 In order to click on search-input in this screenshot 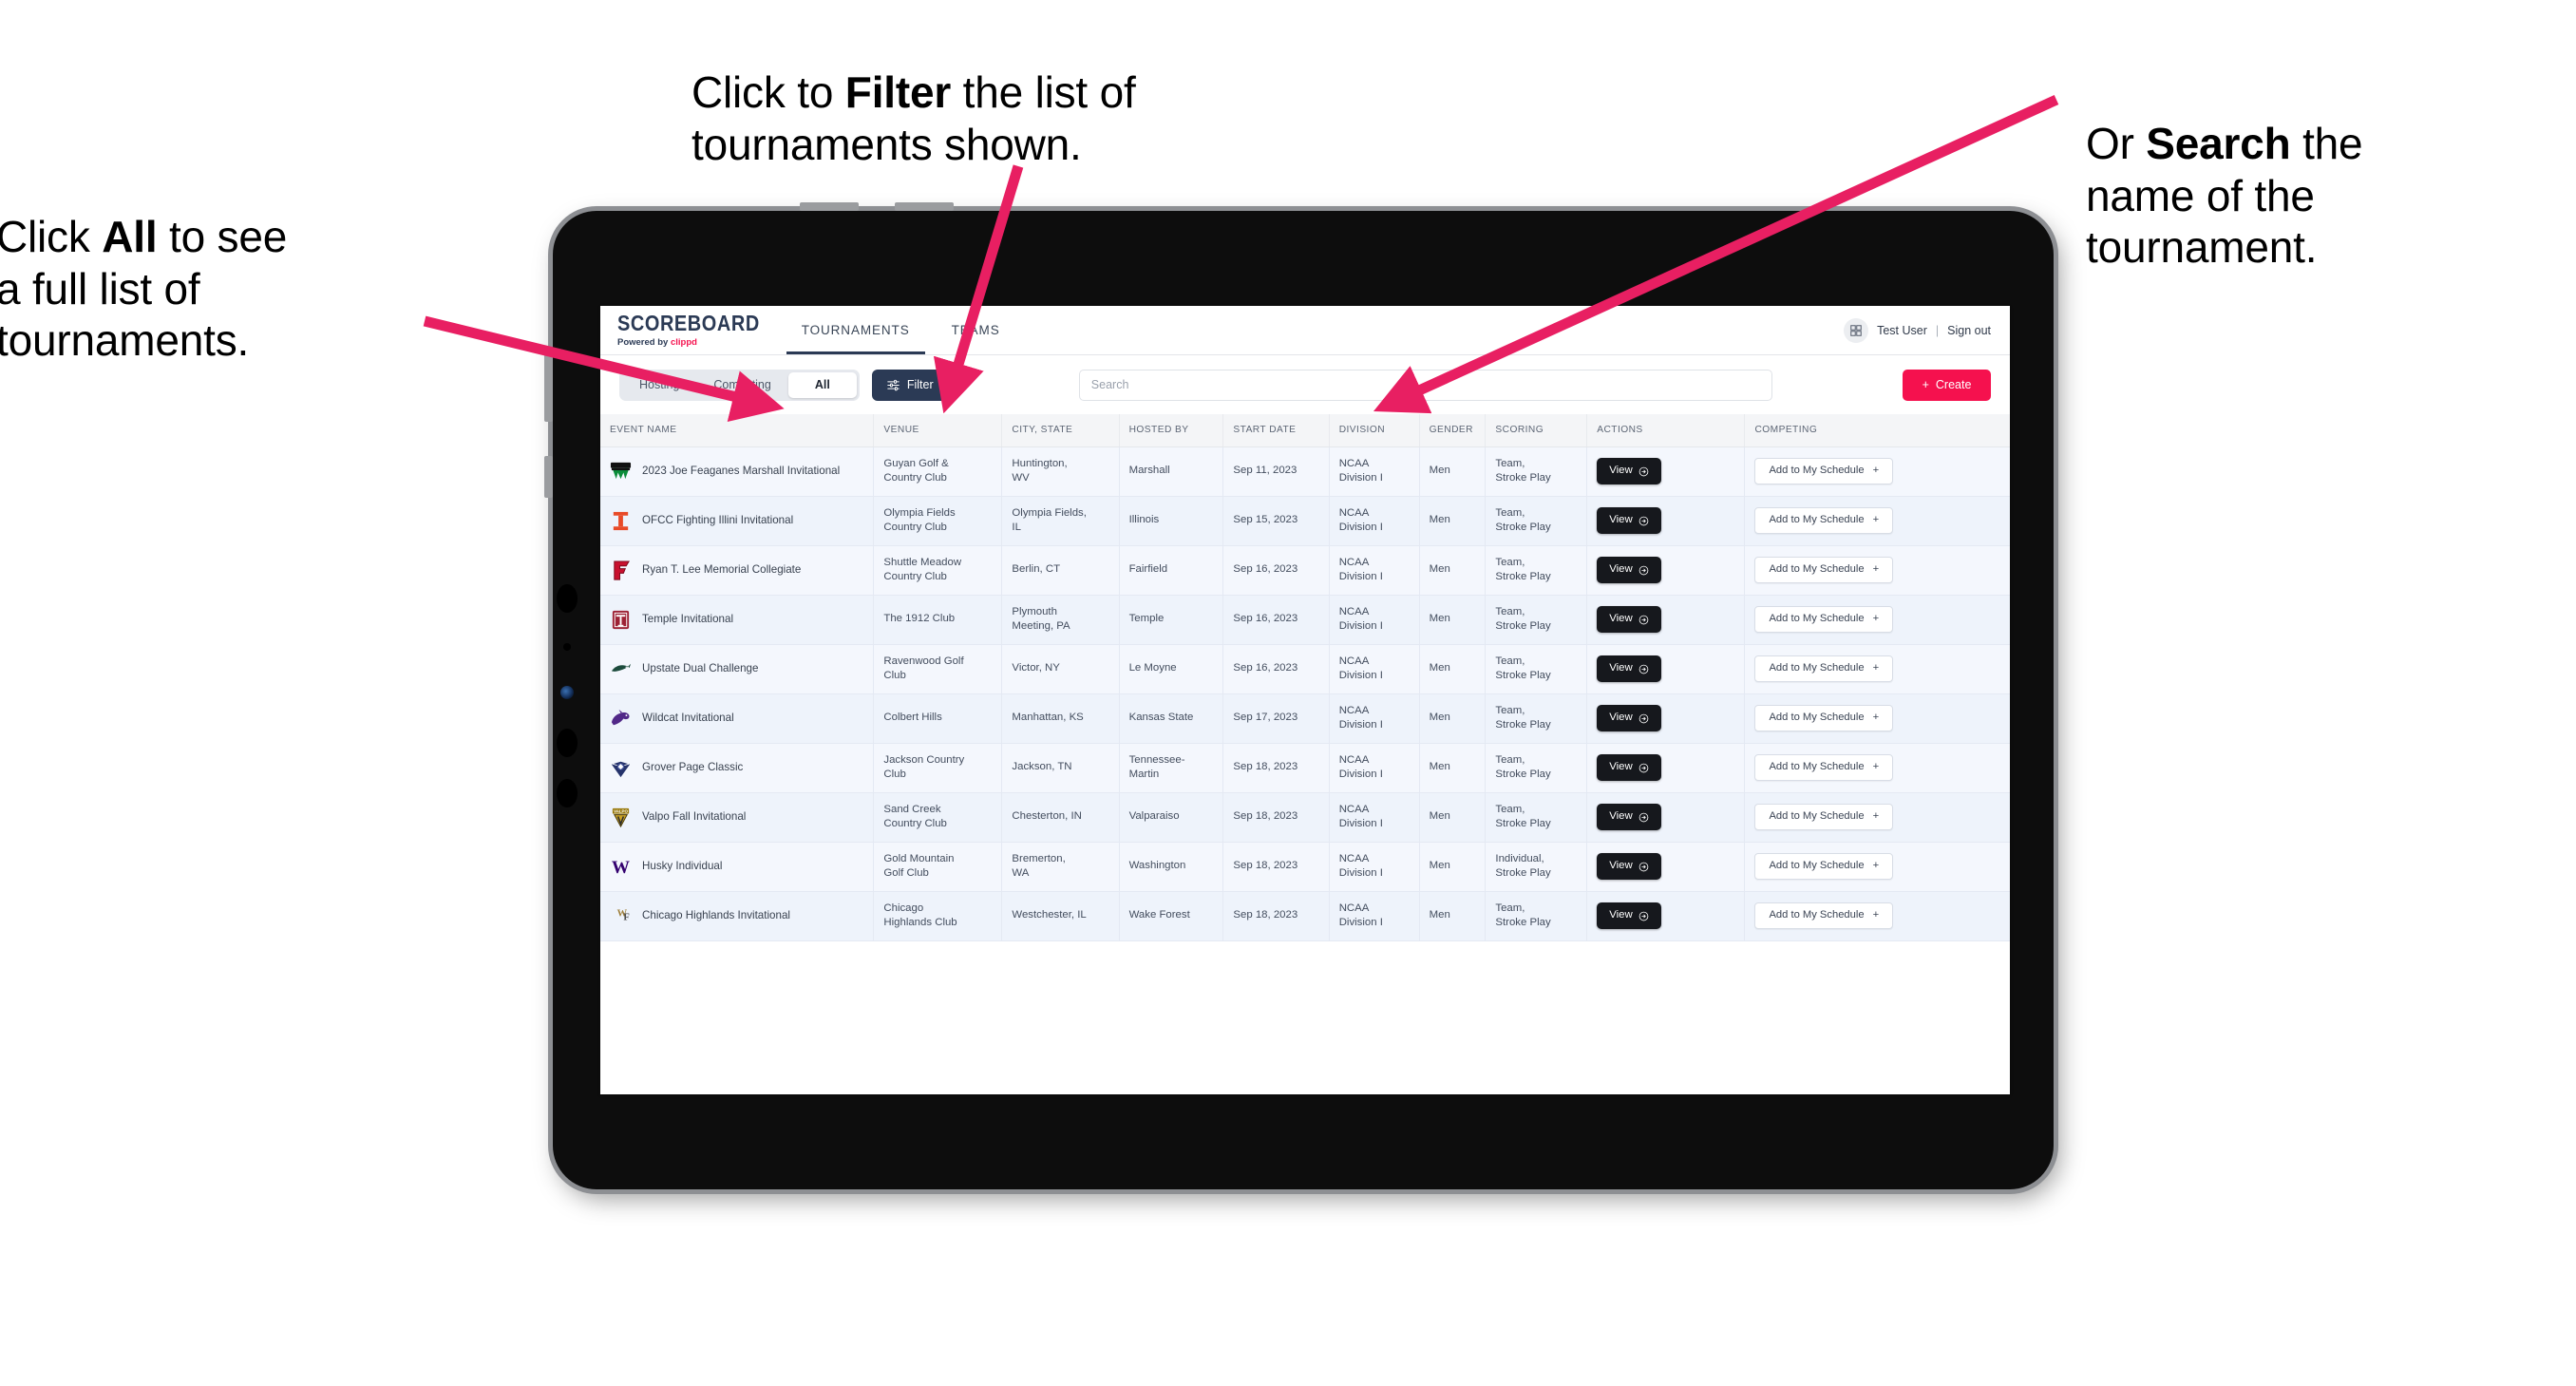, I will do `click(1425, 385)`.